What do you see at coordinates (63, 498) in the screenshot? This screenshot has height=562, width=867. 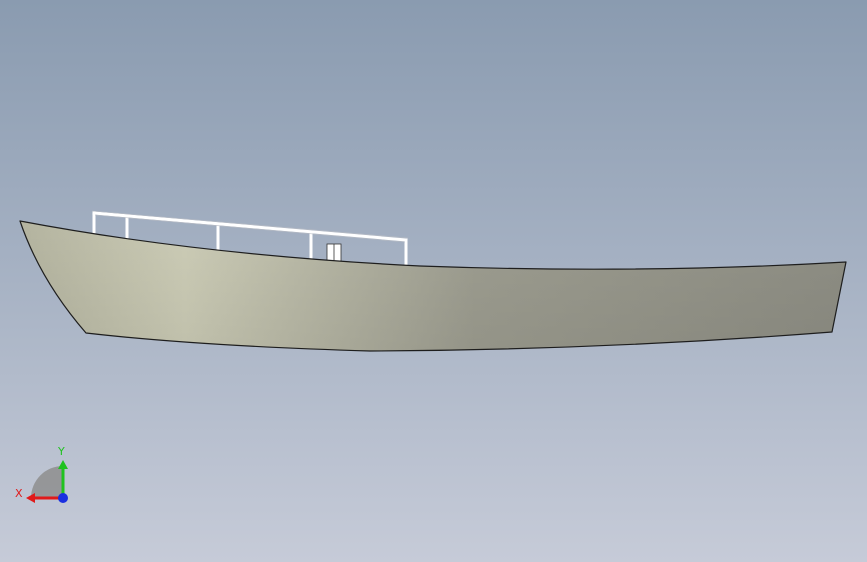 I see `z-axis-dot-icon` at bounding box center [63, 498].